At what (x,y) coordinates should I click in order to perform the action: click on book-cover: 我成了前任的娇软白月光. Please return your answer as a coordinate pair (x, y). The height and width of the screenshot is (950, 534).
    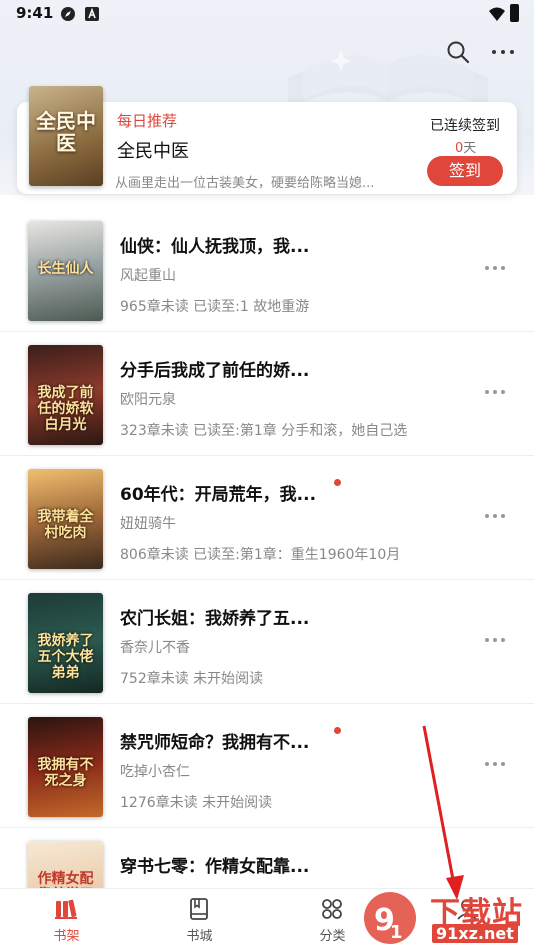
    Looking at the image, I should click on (65, 395).